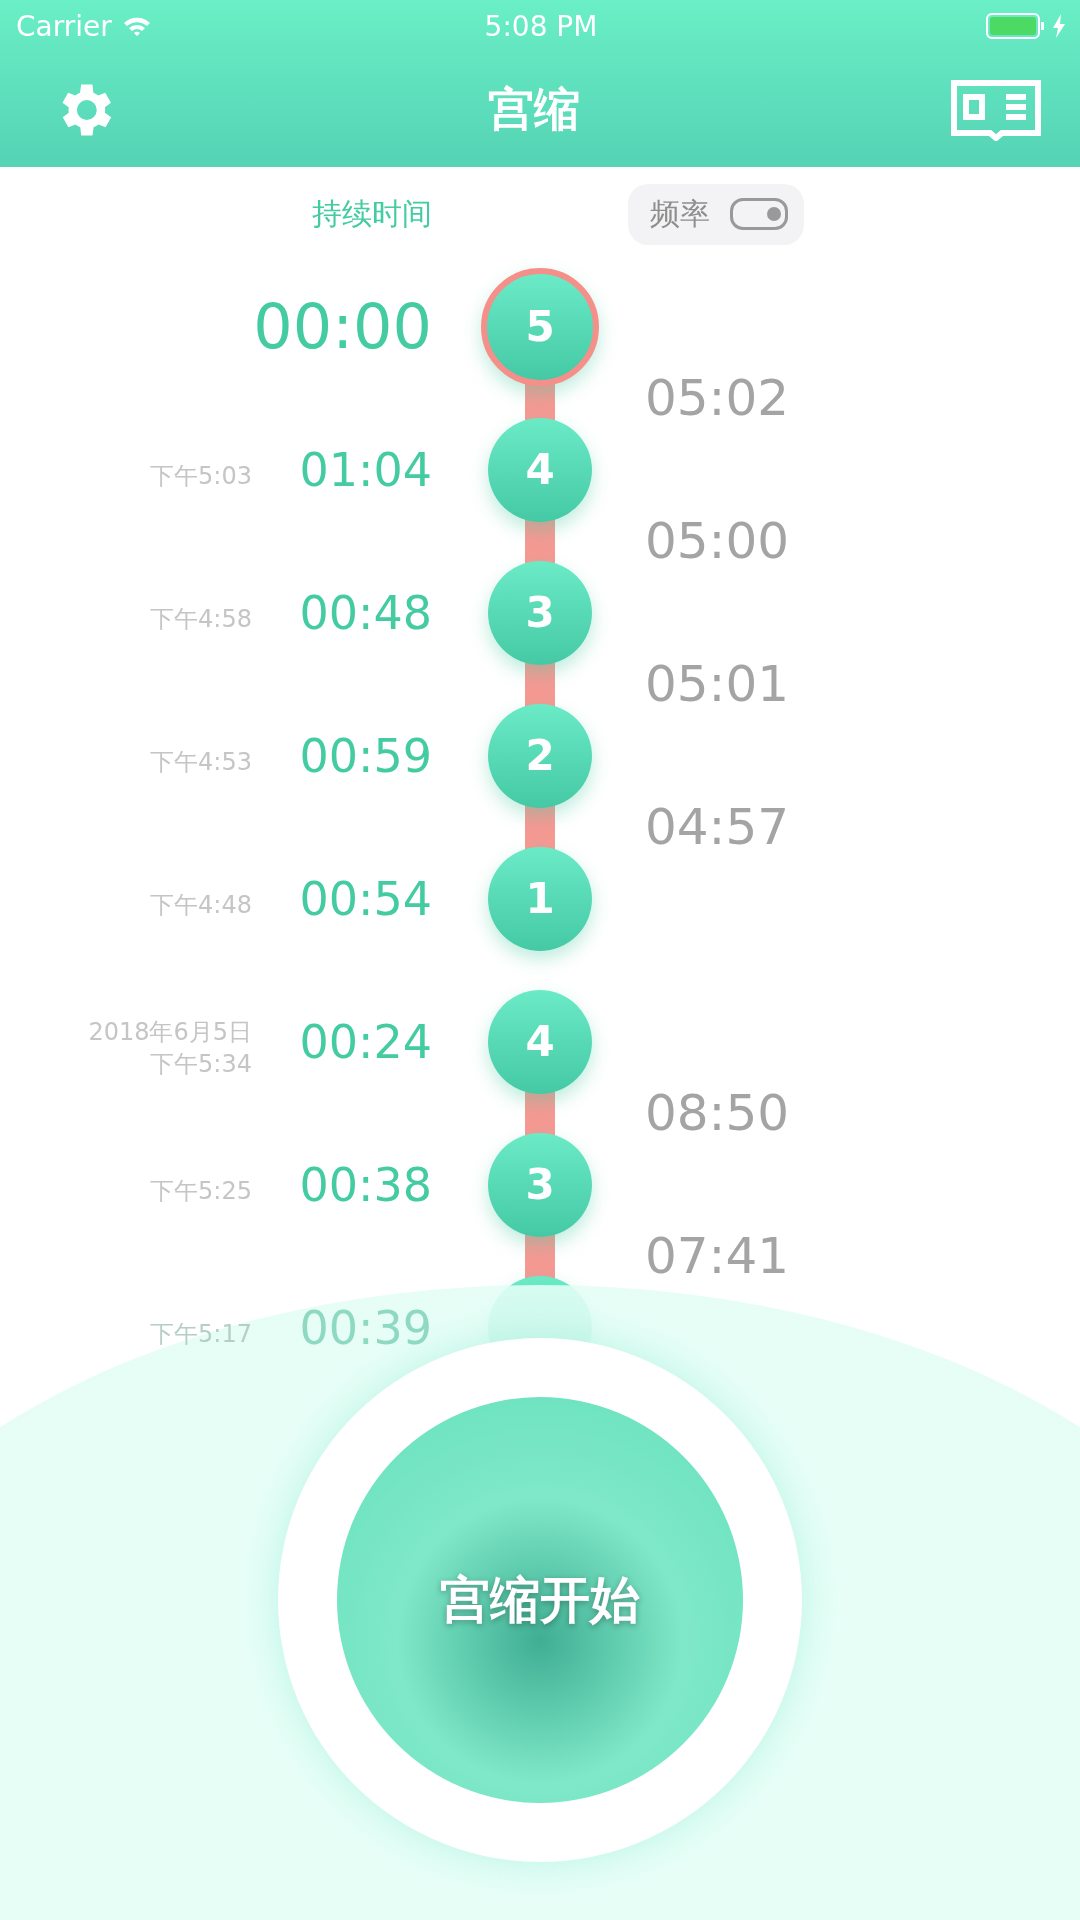  Describe the element at coordinates (201, 619) in the screenshot. I see `record-time: 下午4:58` at that location.